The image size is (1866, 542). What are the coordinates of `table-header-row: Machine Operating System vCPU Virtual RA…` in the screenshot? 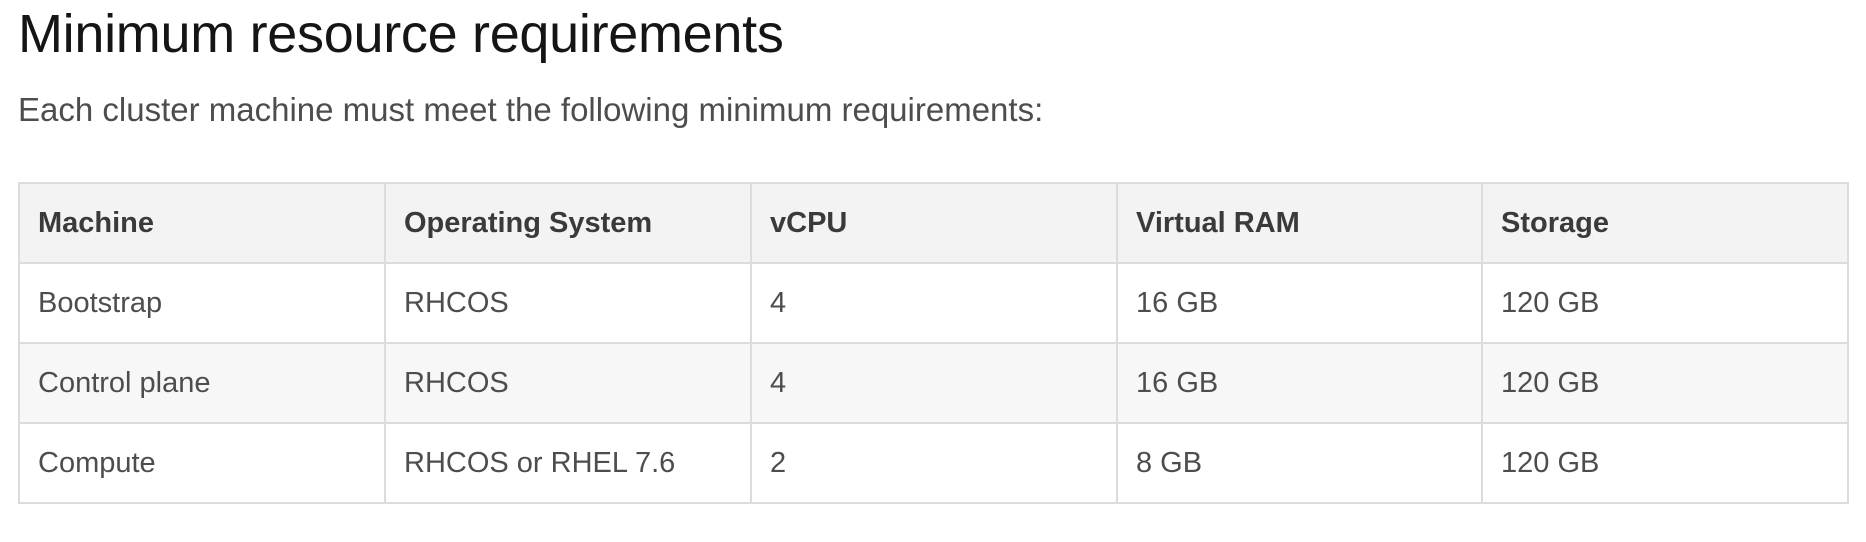 It's located at (933, 223).